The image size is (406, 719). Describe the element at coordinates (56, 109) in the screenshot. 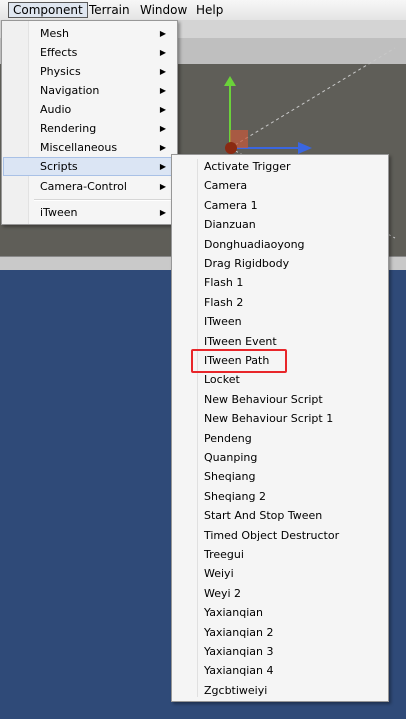

I see `menu-item-label: Audio` at that location.